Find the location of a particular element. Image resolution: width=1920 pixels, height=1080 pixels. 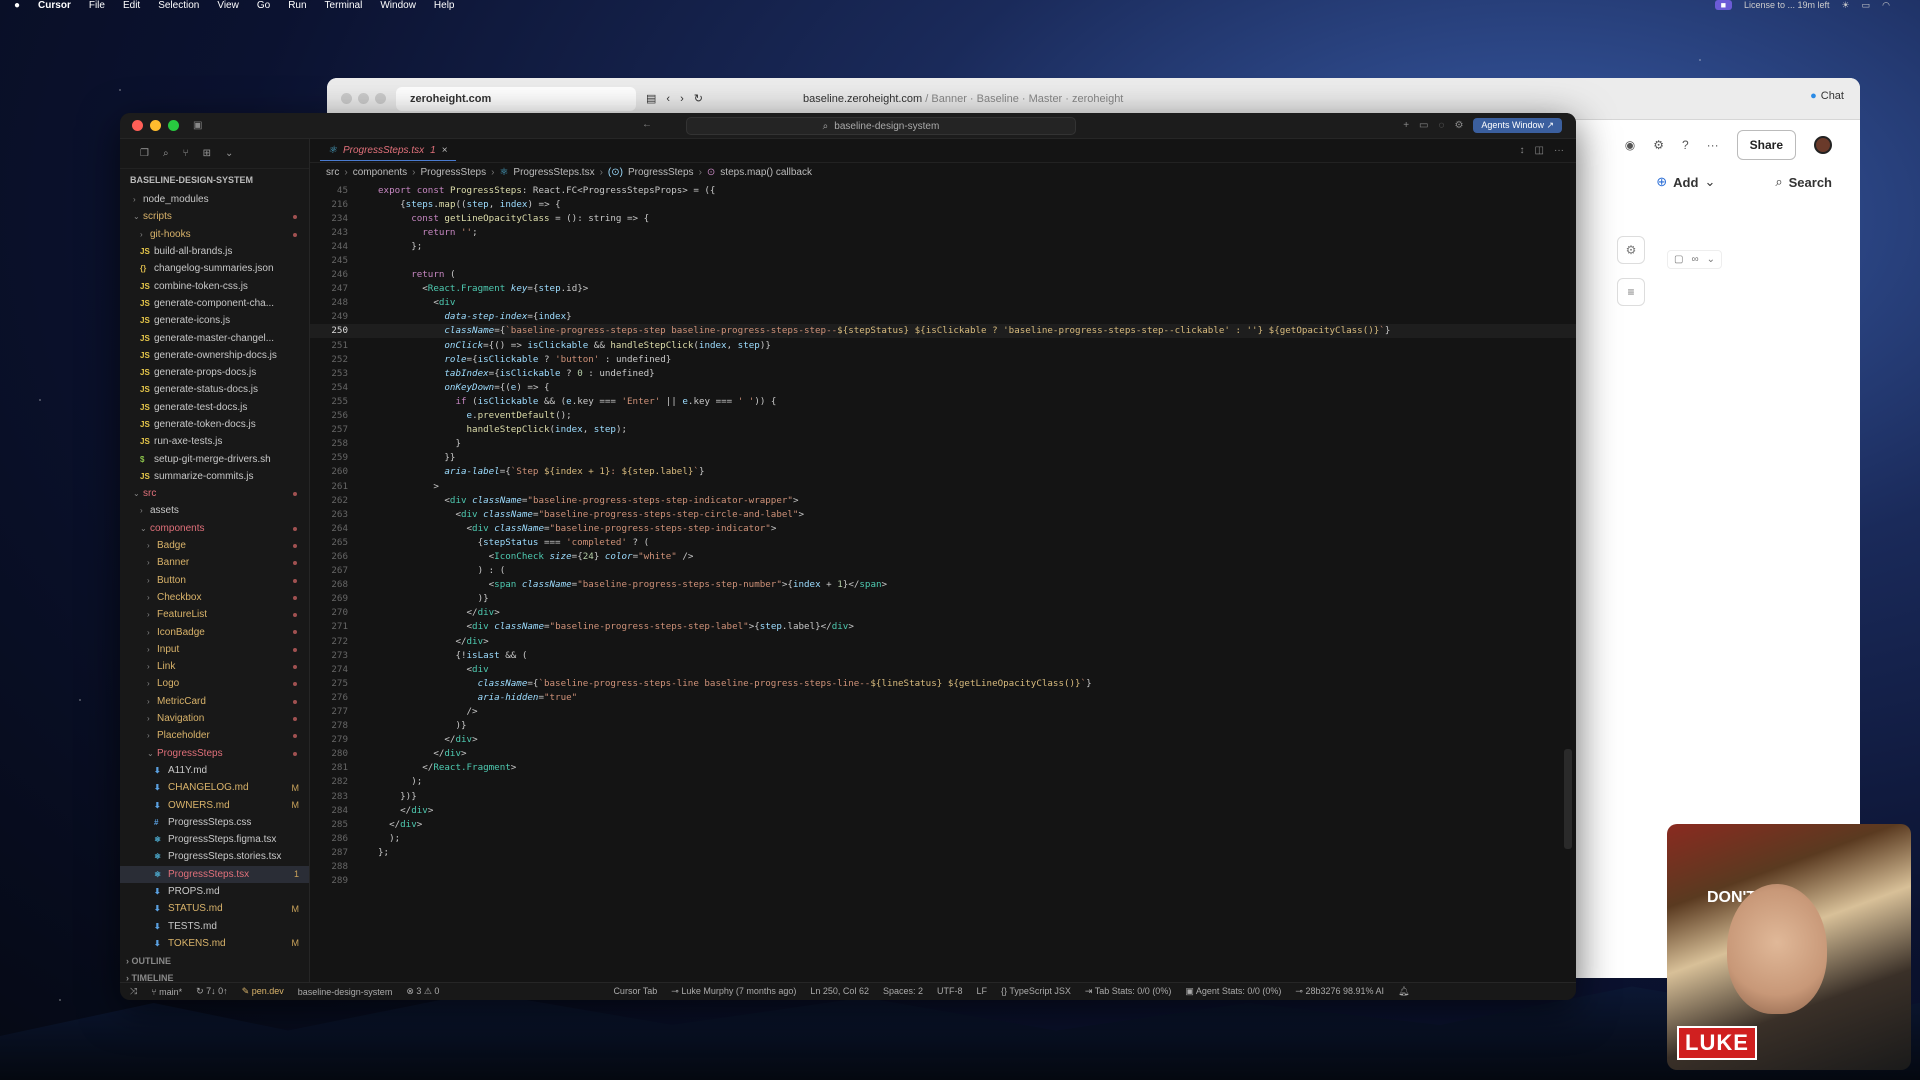

chat-button: ● Chat is located at coordinates (1827, 96).